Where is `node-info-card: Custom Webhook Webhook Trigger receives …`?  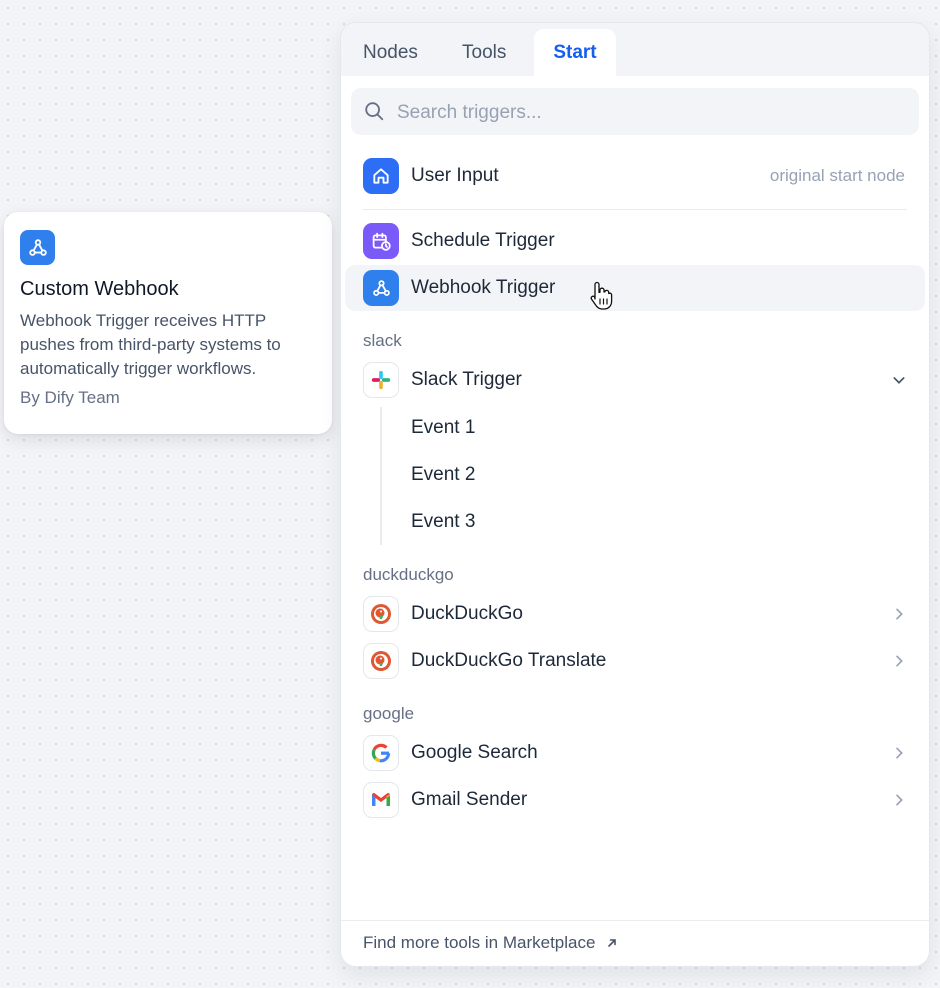 node-info-card: Custom Webhook Webhook Trigger receives … is located at coordinates (168, 323).